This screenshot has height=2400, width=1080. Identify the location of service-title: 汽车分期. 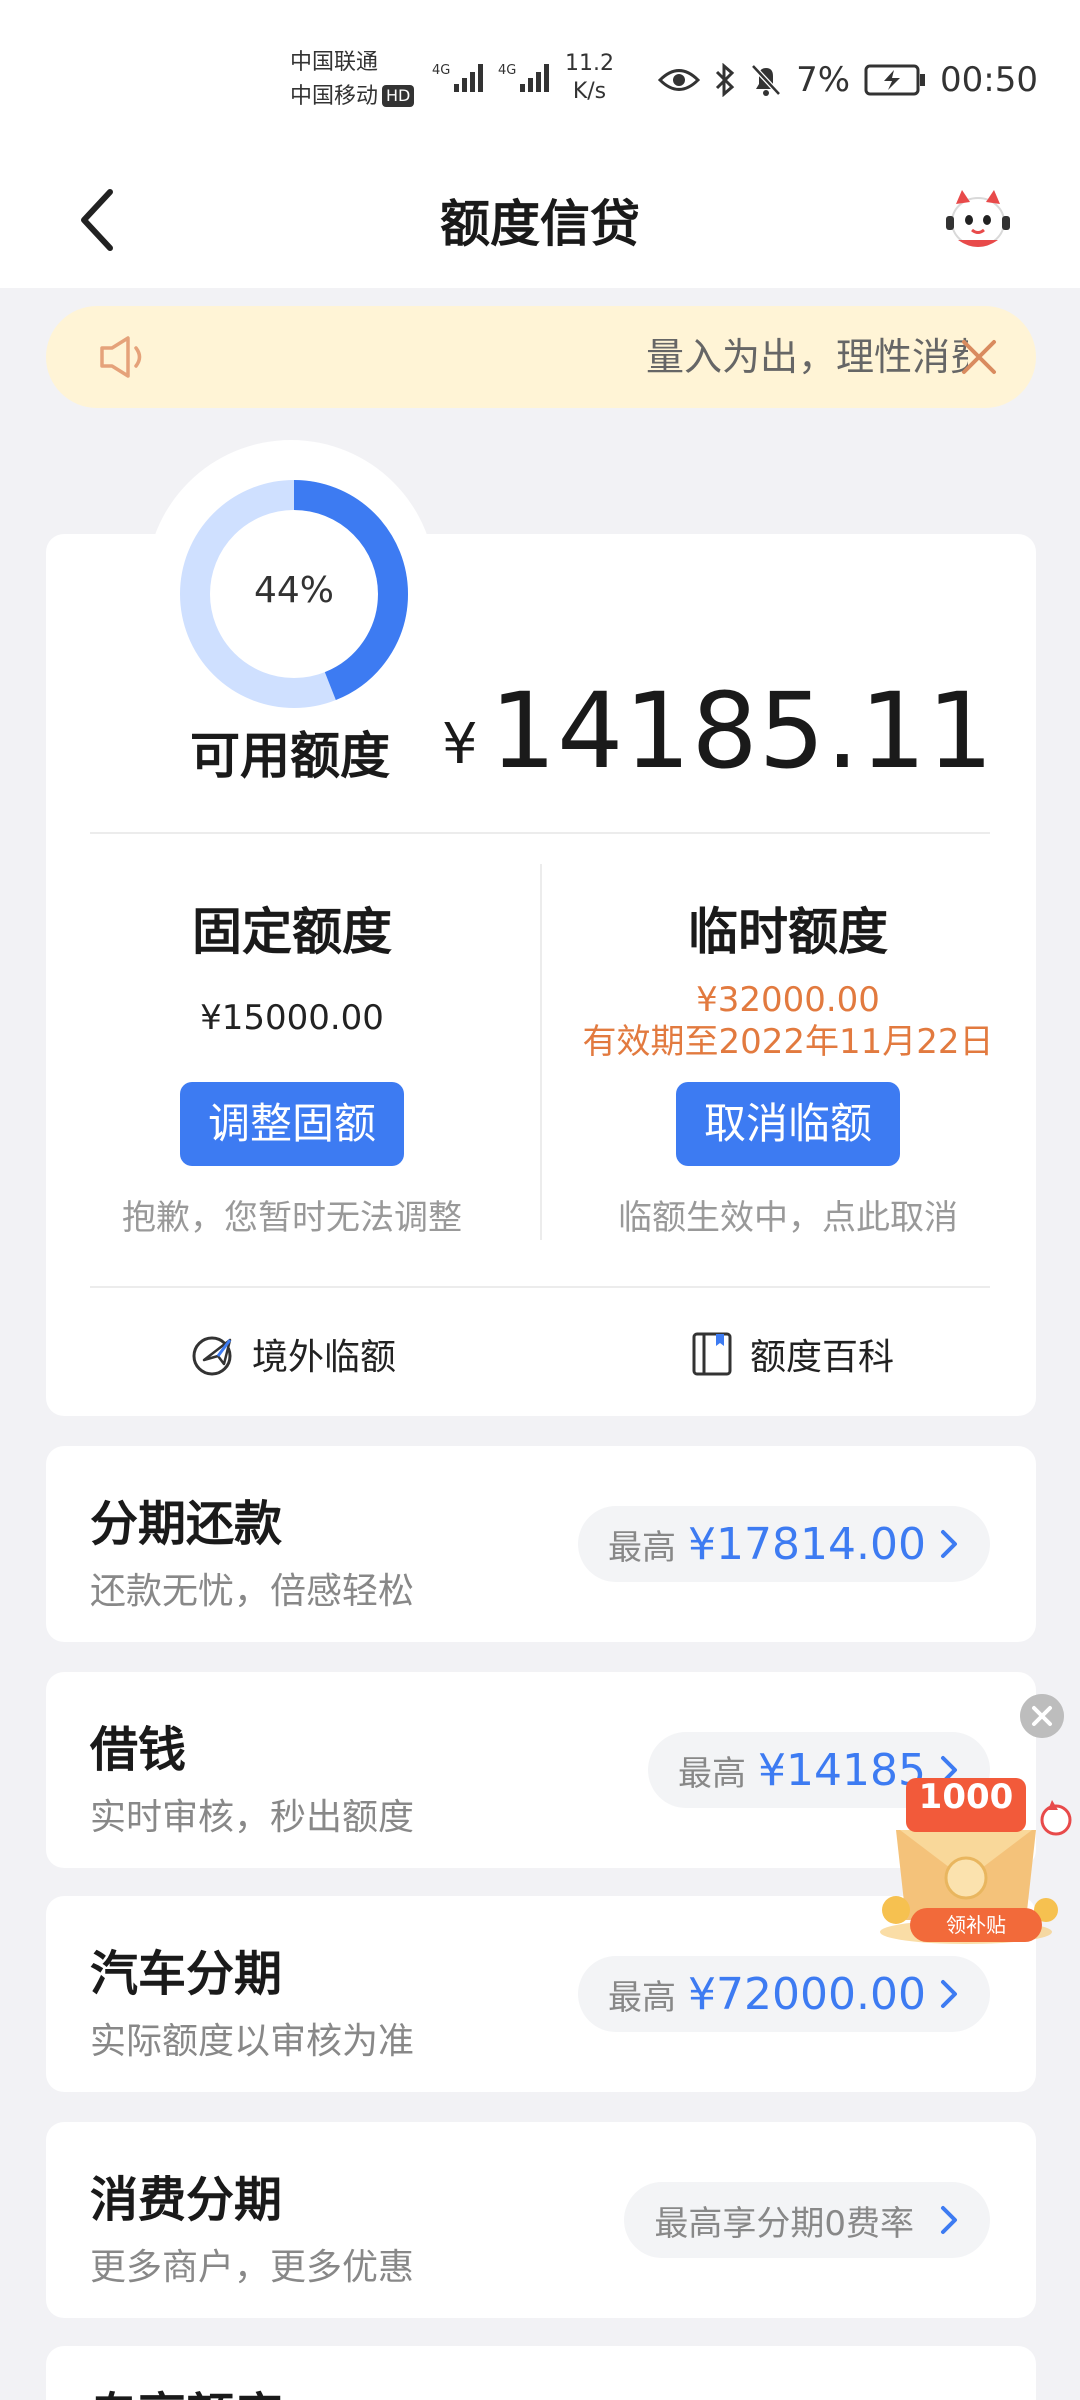
(186, 1974).